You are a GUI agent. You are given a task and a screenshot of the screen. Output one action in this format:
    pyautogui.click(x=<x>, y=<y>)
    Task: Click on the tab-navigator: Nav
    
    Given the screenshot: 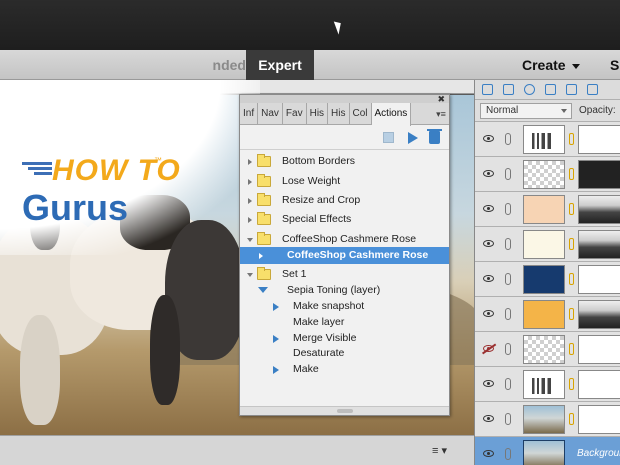 What is the action you would take?
    pyautogui.click(x=270, y=114)
    